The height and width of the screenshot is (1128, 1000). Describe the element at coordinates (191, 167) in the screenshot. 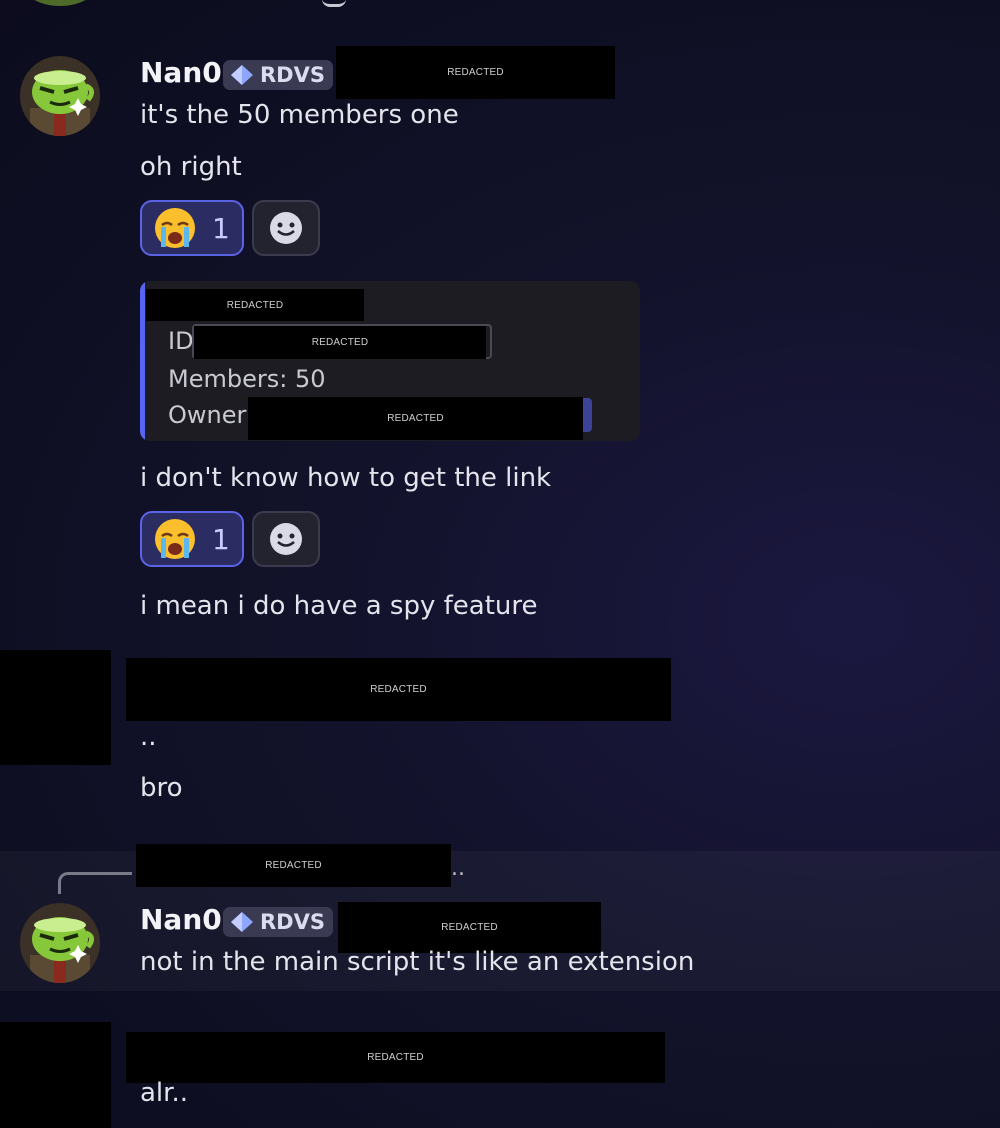

I see `message-text: oh right` at that location.